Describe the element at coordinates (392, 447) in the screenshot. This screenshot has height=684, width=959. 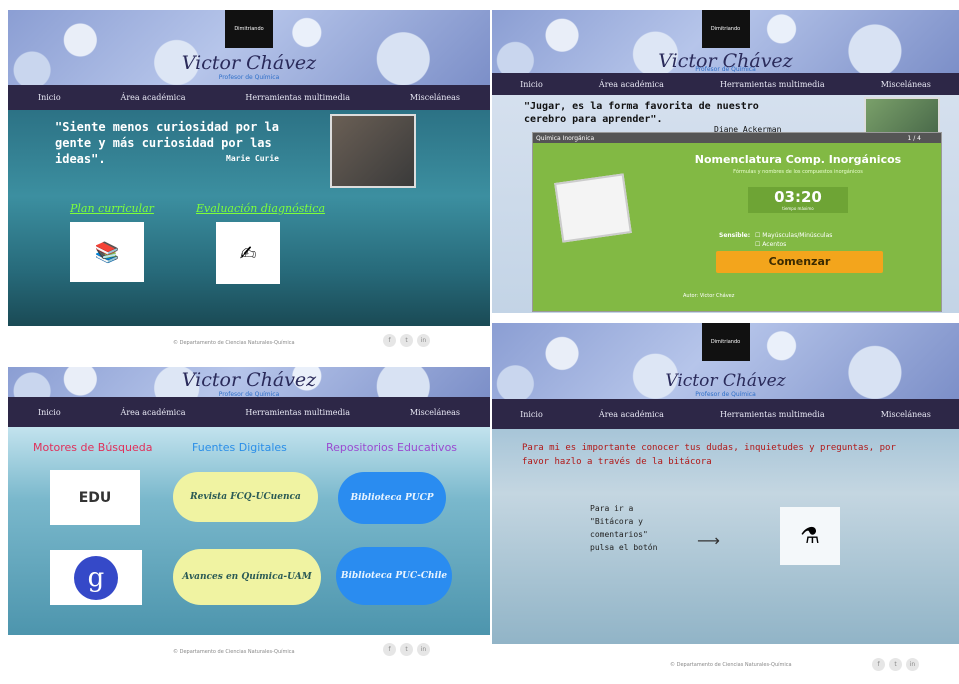
I see `category-repositories: Repositorios Educativos` at that location.